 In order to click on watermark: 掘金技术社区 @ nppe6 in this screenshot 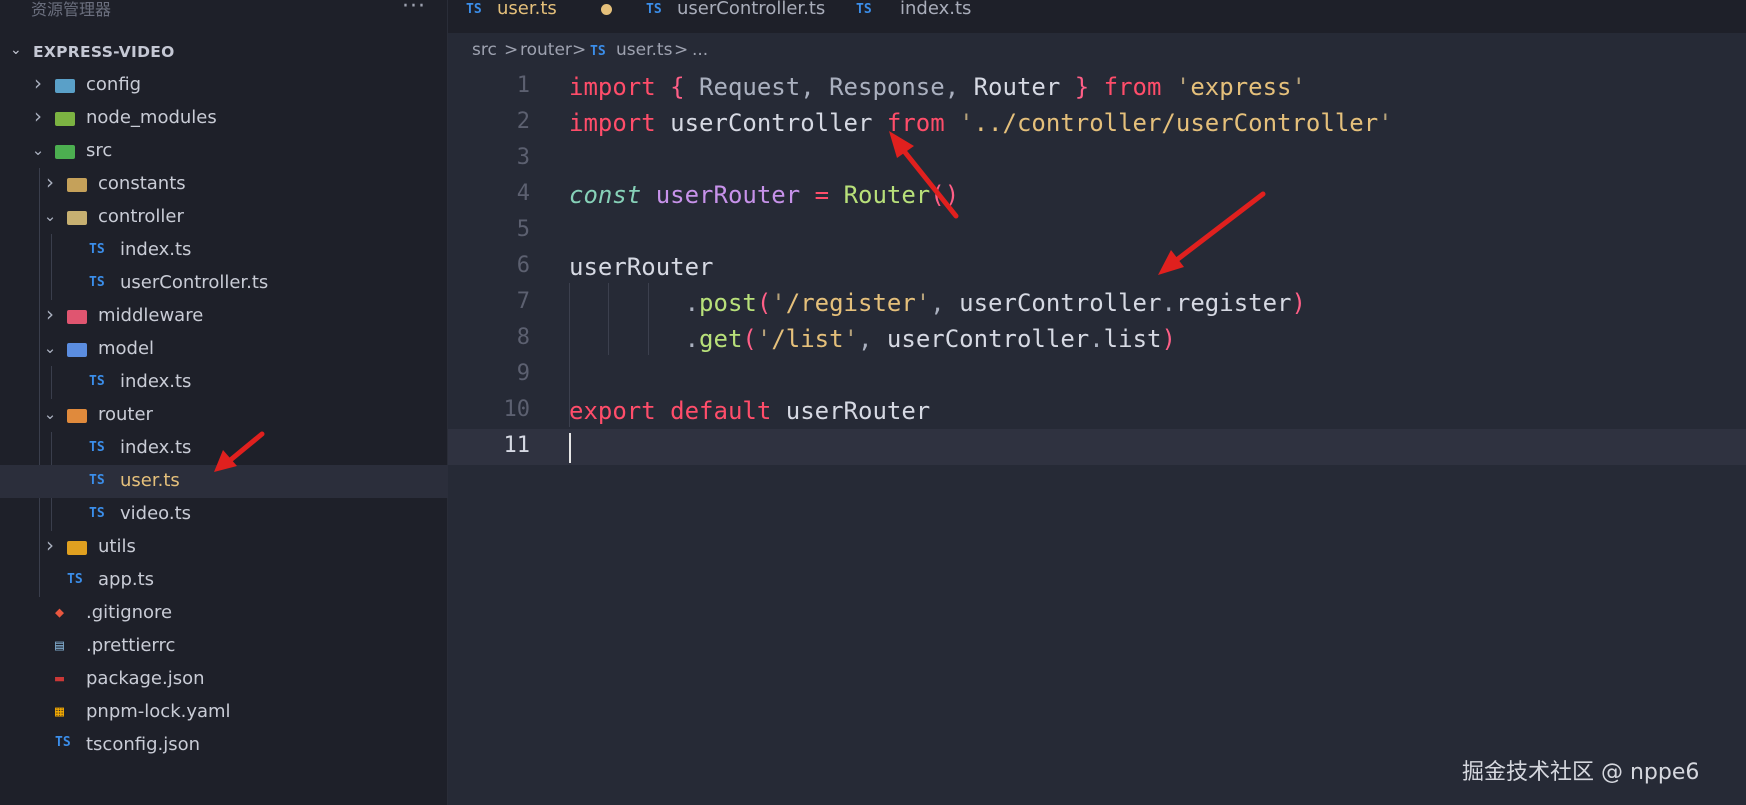, I will do `click(1581, 772)`.